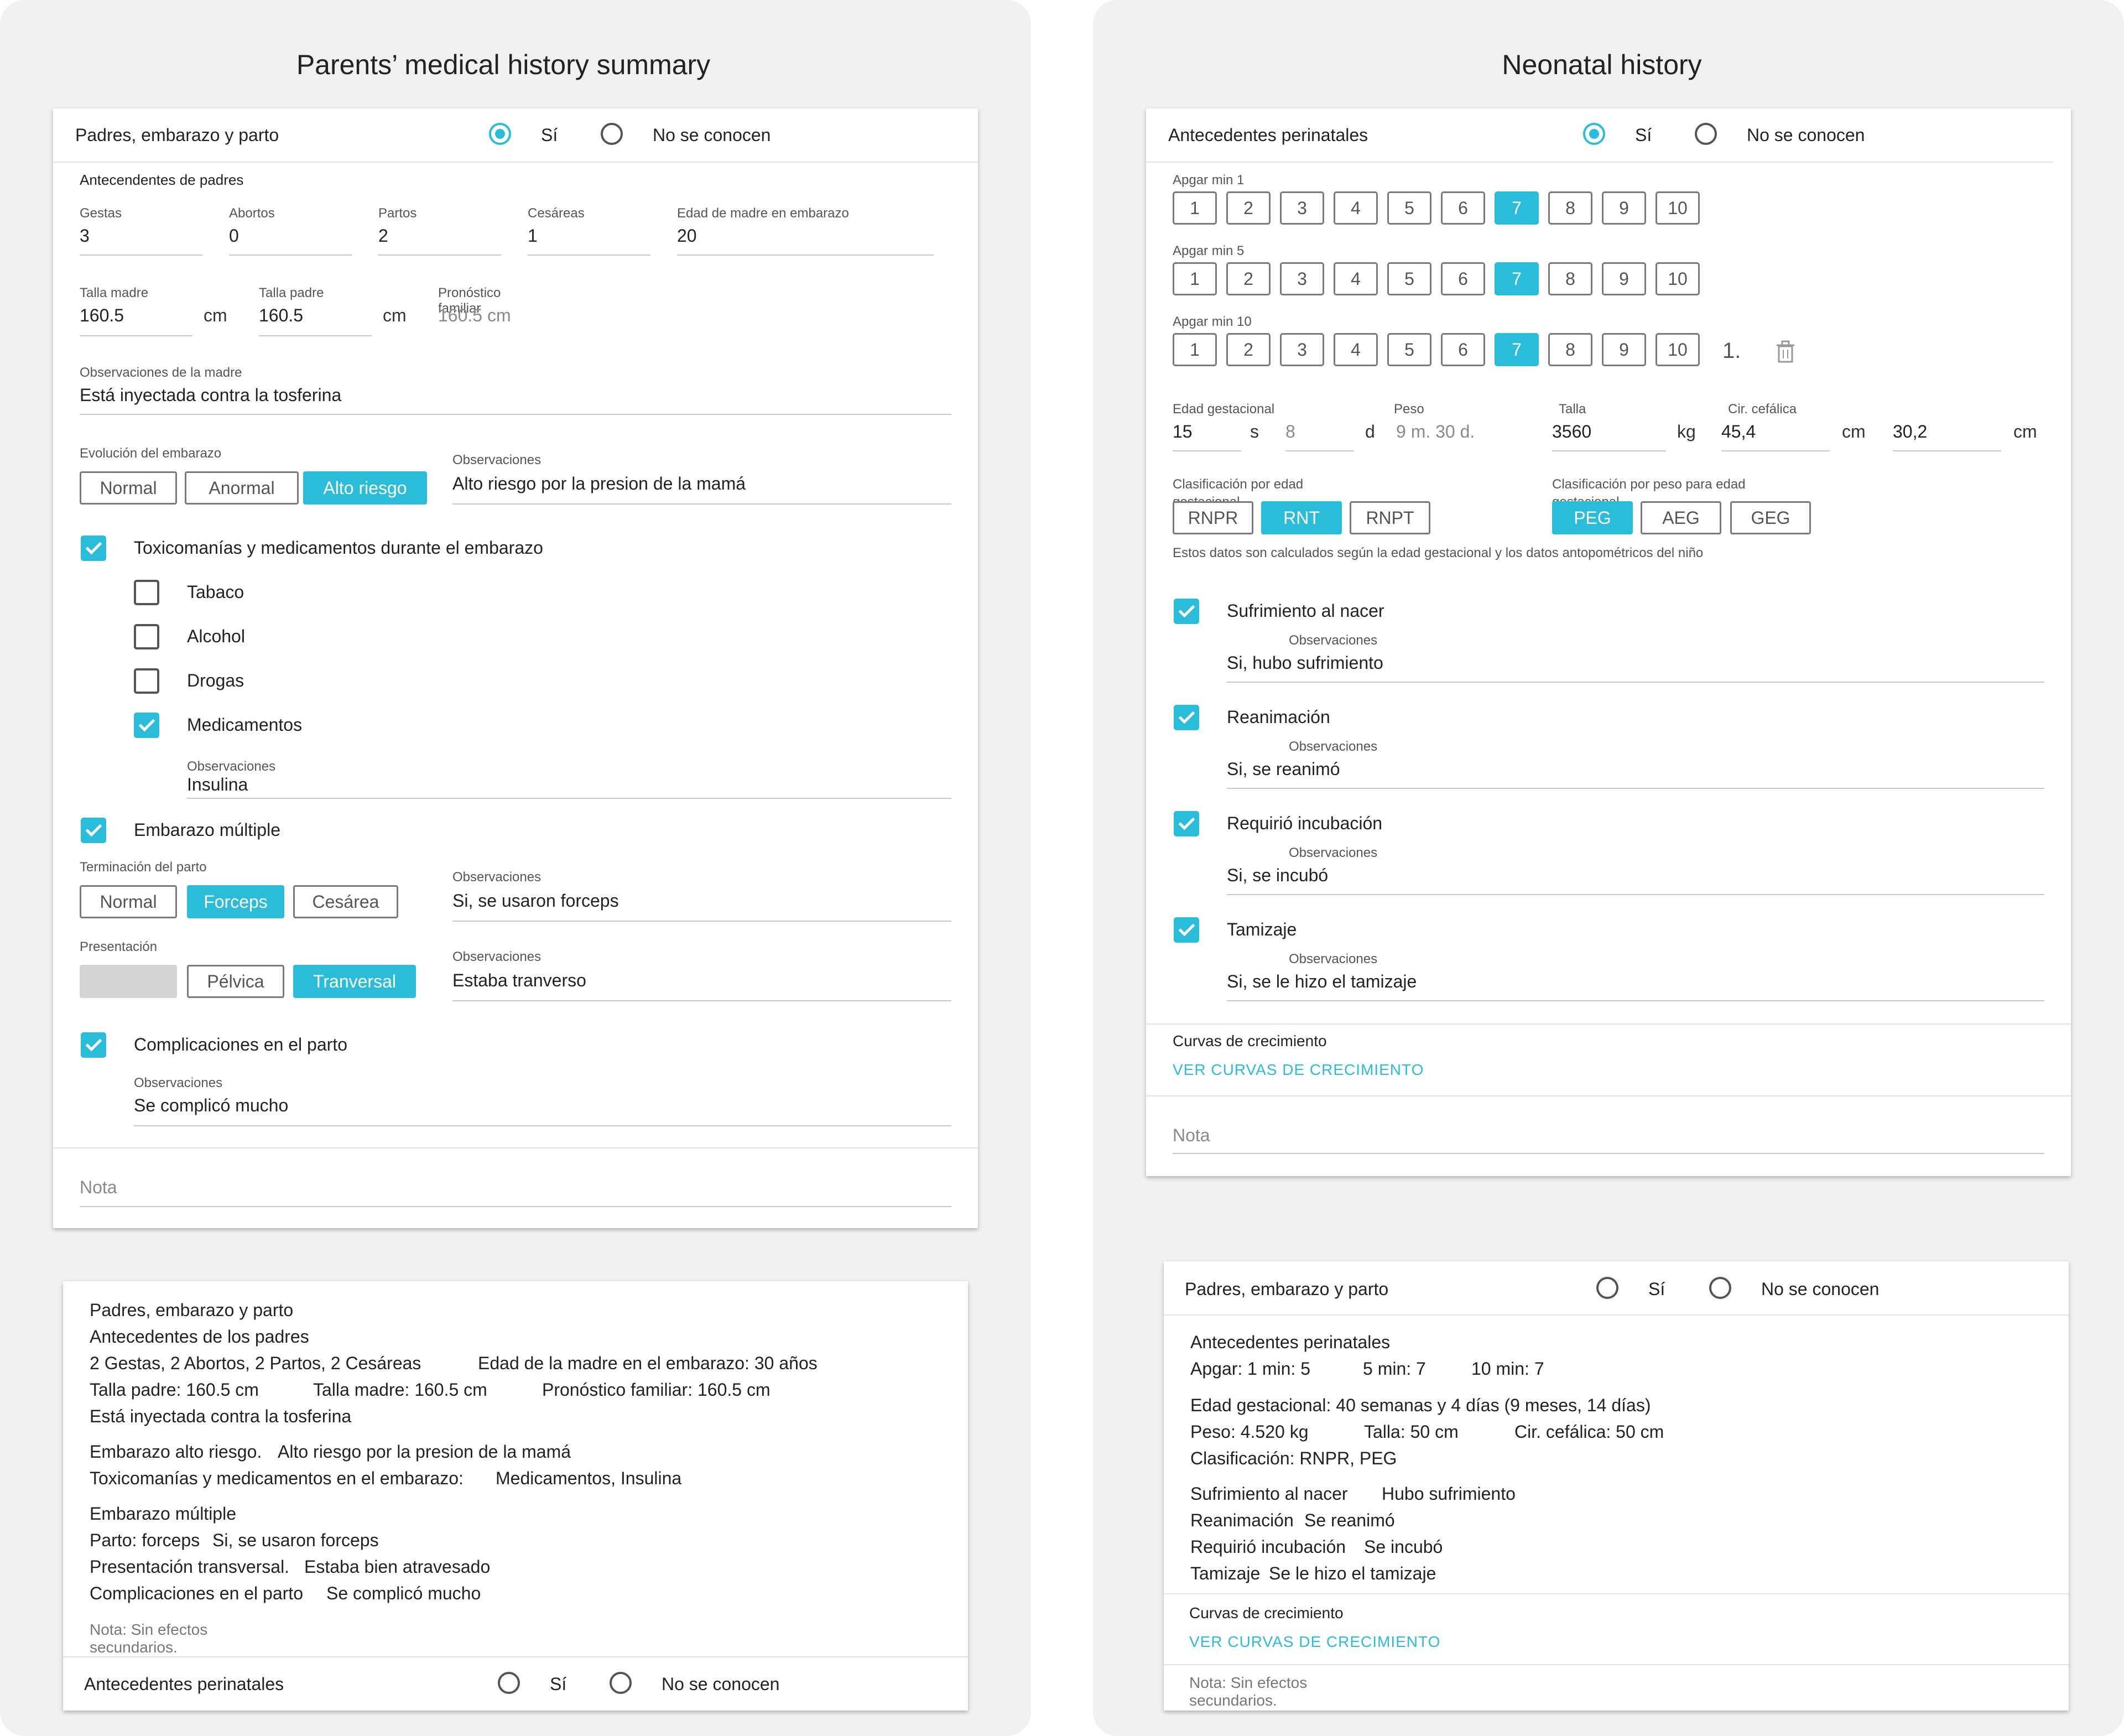  I want to click on apgar-1-option: 6, so click(1463, 208).